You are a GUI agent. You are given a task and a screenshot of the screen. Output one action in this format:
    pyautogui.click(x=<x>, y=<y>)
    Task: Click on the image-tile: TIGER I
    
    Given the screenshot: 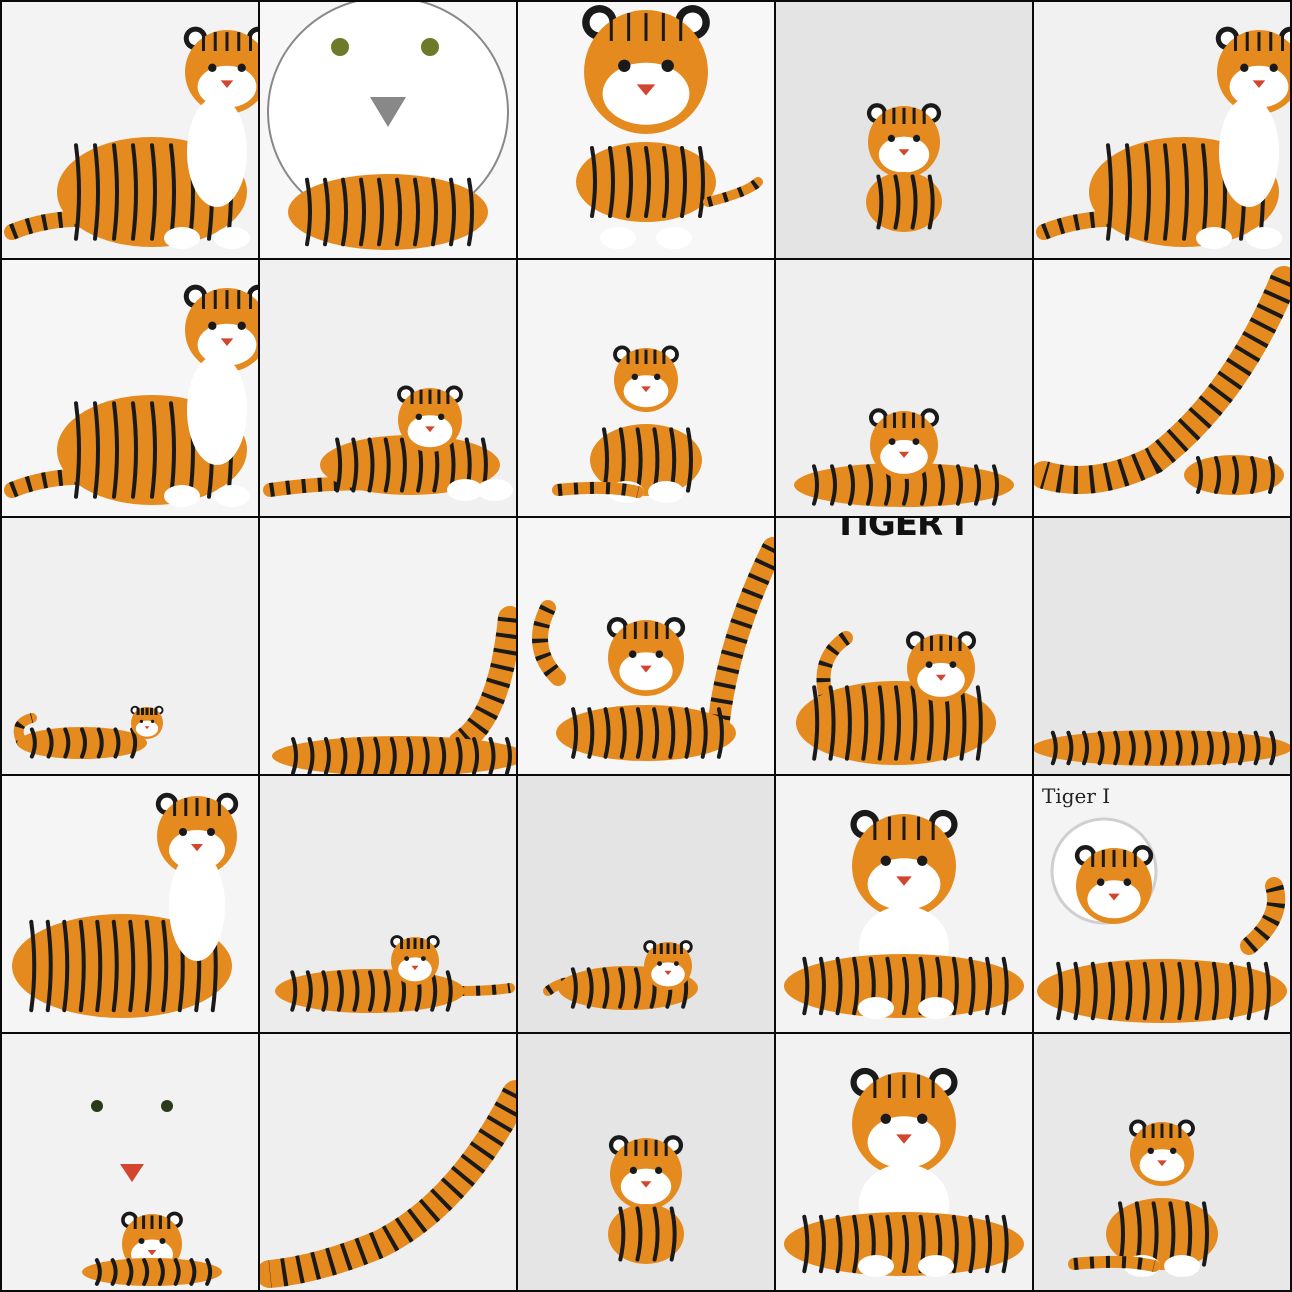 What is the action you would take?
    pyautogui.click(x=904, y=646)
    